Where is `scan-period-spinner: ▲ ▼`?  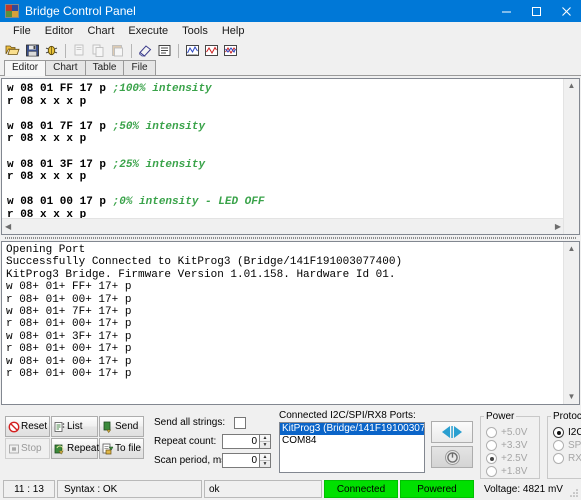
scan-period-spinner: ▲ ▼ is located at coordinates (265, 460).